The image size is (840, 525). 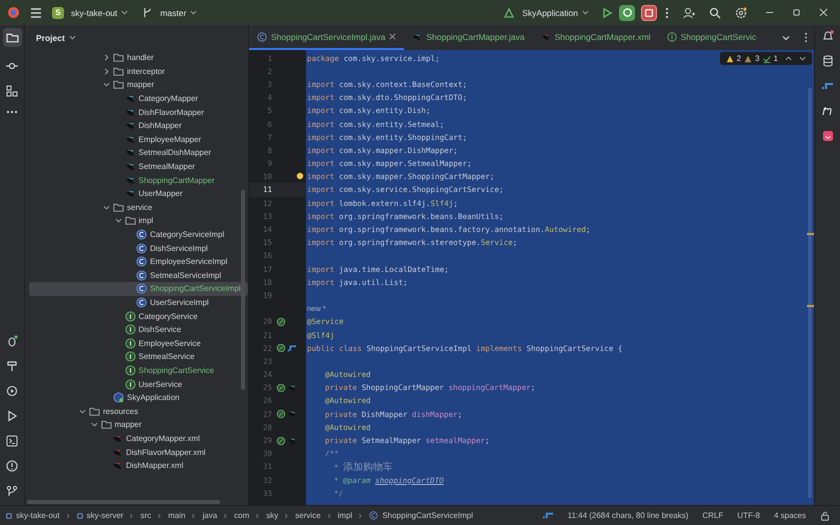 I want to click on inspection-widget: 2 3 1, so click(x=766, y=58).